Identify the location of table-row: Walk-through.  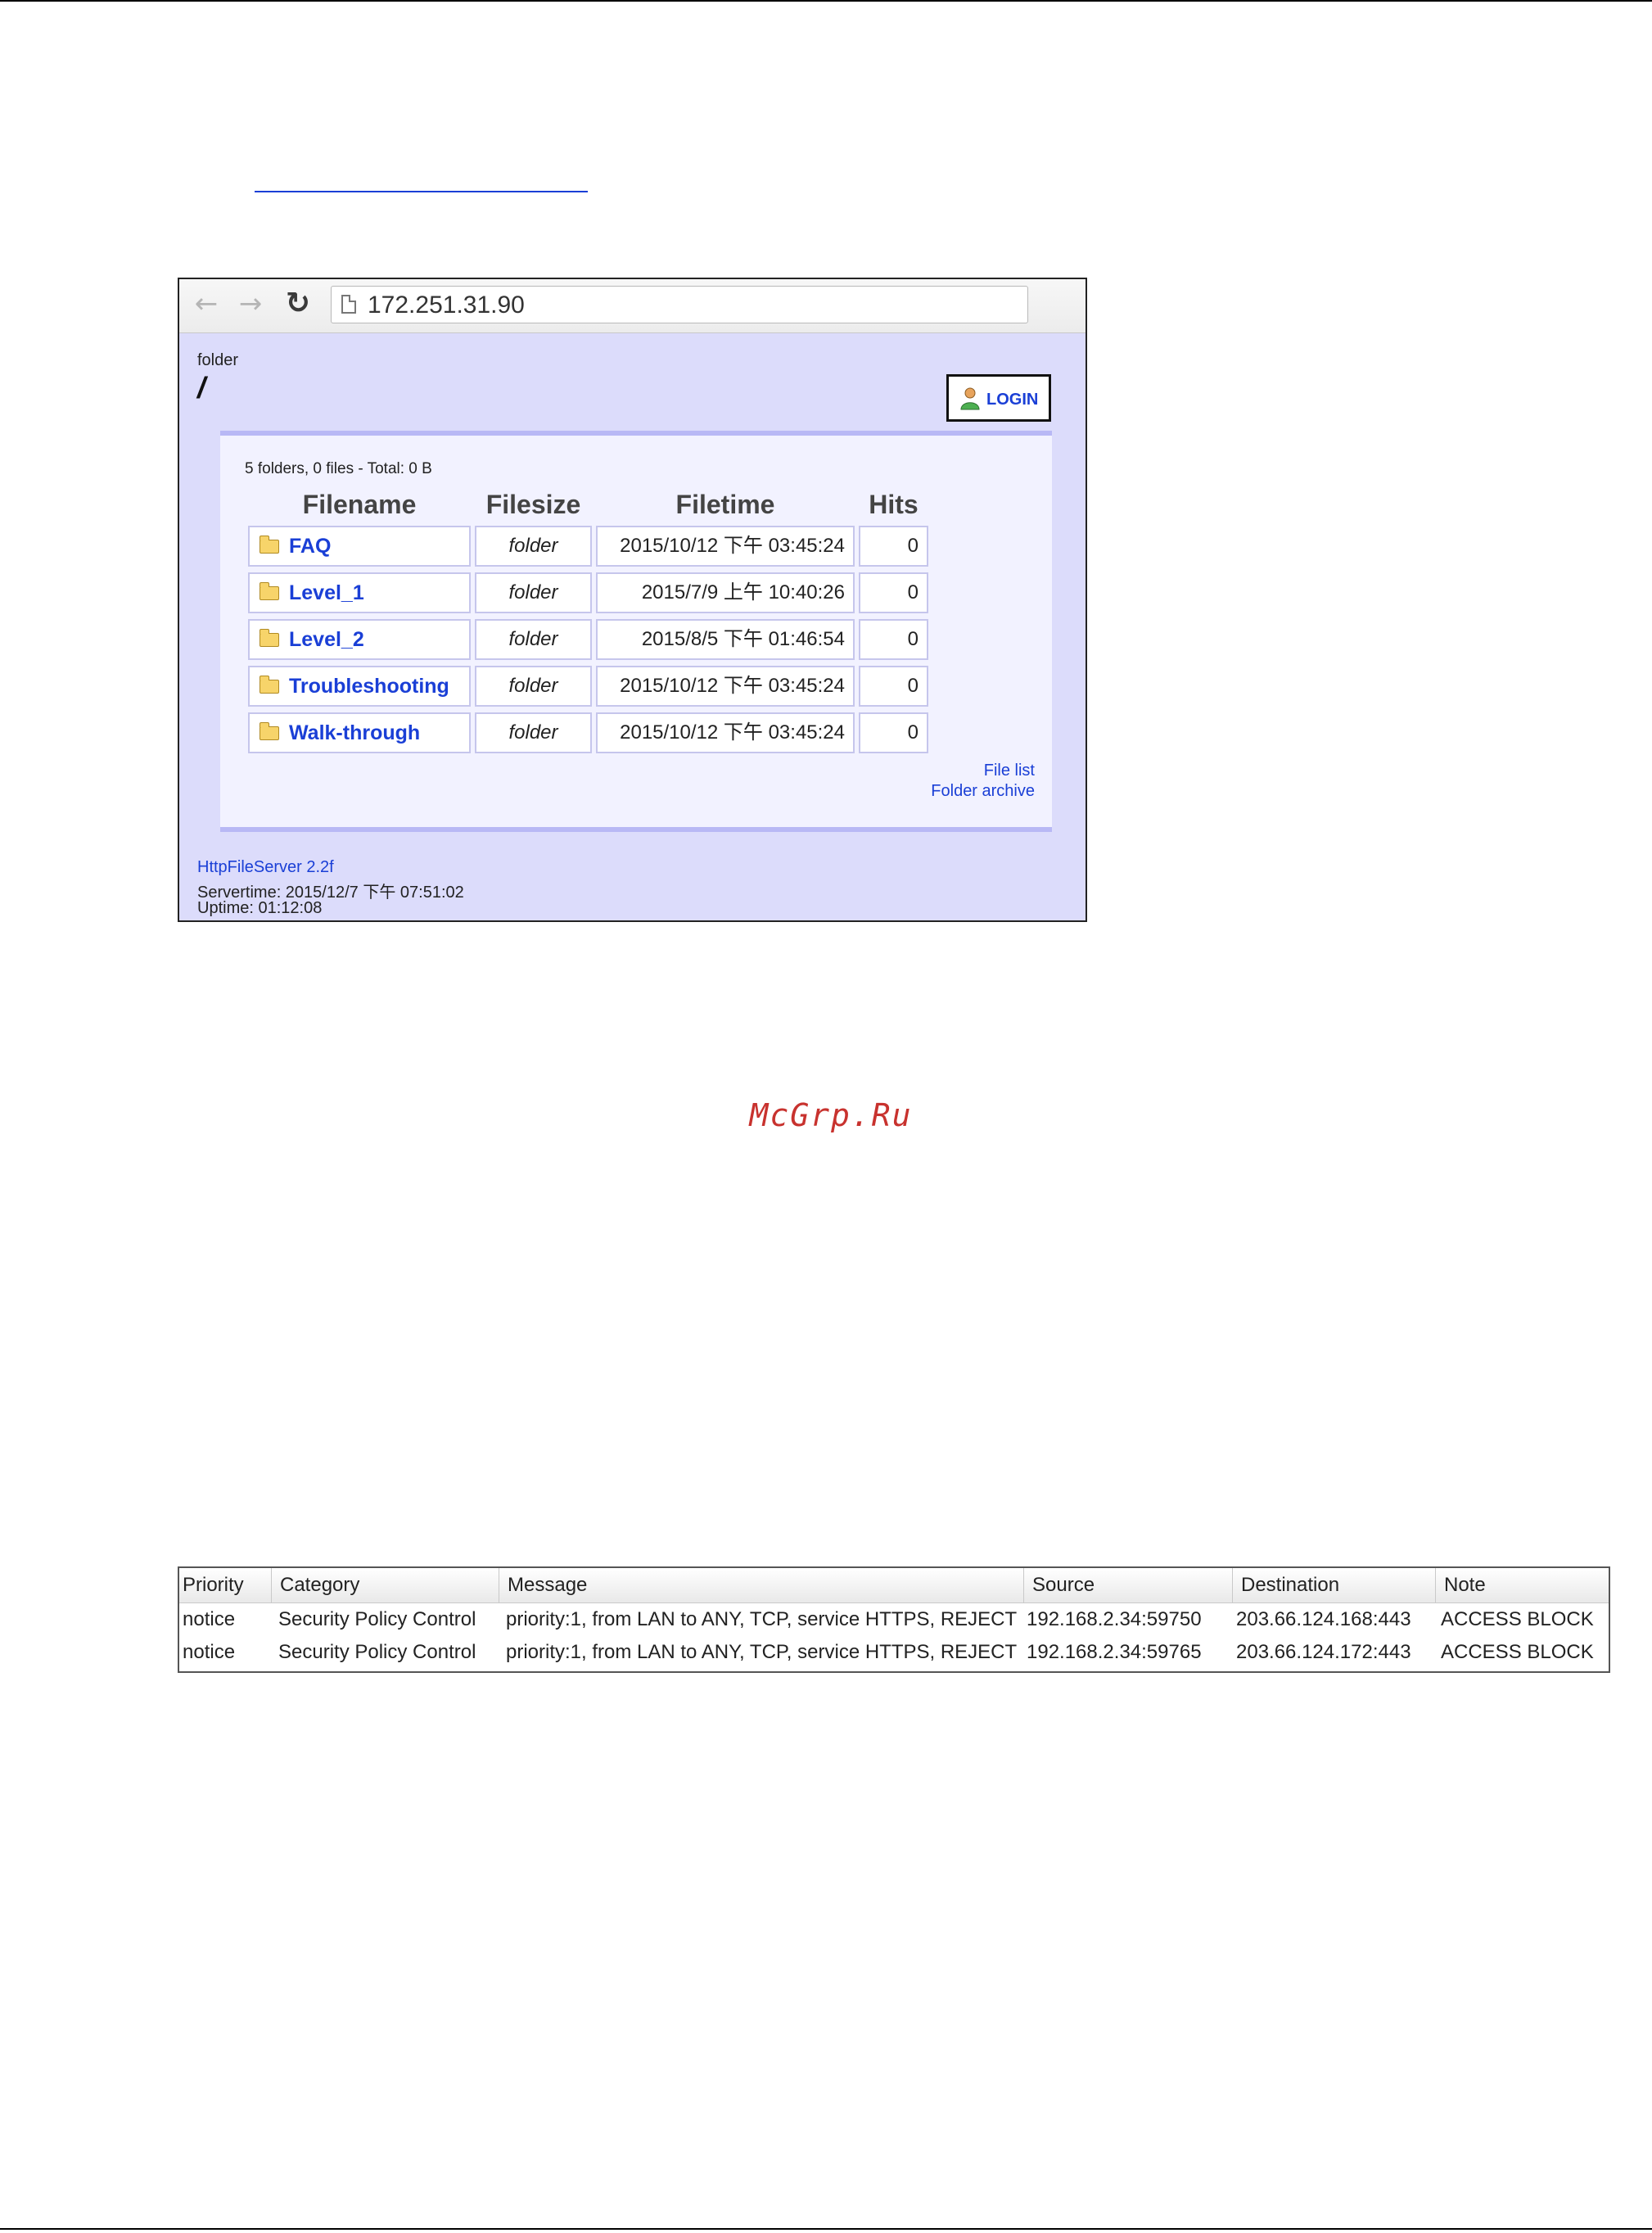
(359, 732).